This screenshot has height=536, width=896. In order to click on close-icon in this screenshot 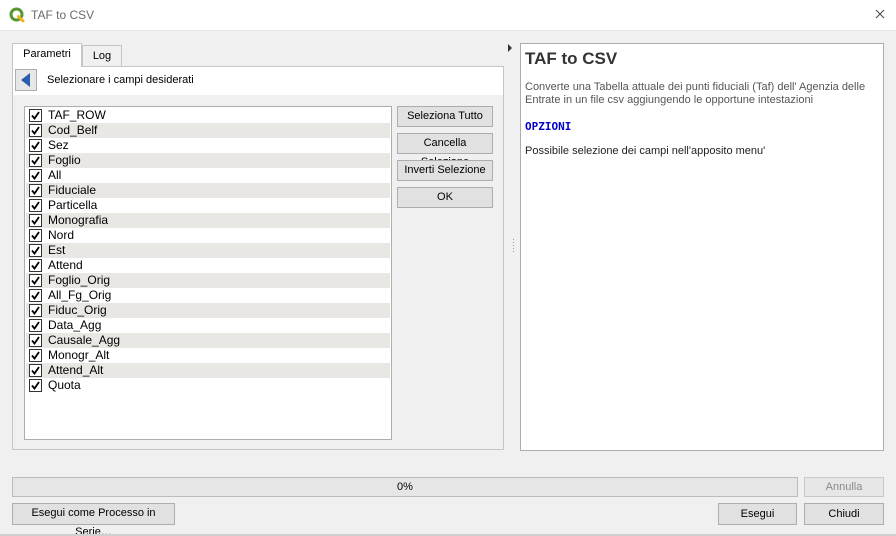, I will do `click(880, 14)`.